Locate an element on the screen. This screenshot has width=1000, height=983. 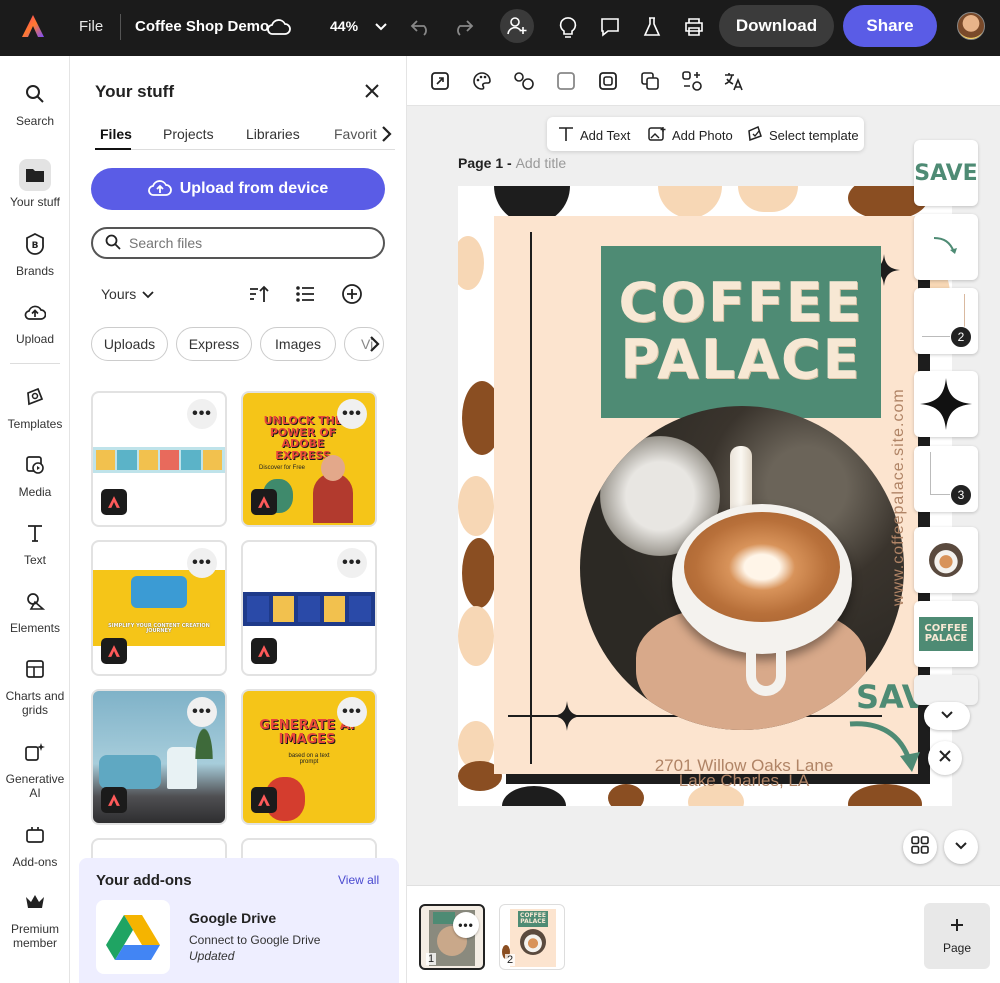
layer-thumb-save: SAVE is located at coordinates (946, 173).